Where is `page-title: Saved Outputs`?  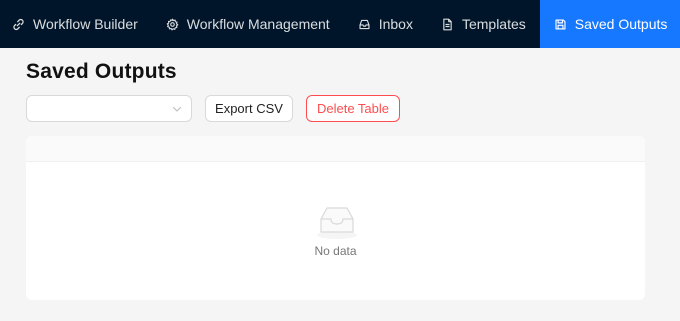 page-title: Saved Outputs is located at coordinates (101, 71).